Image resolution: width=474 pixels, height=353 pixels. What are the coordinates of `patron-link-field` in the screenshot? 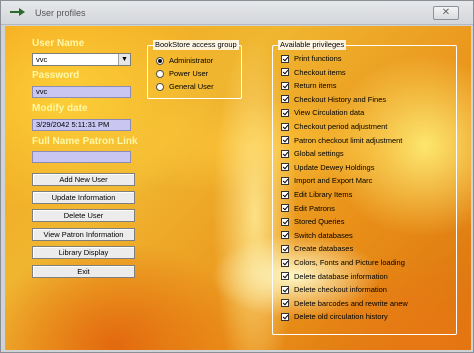 It's located at (81, 157).